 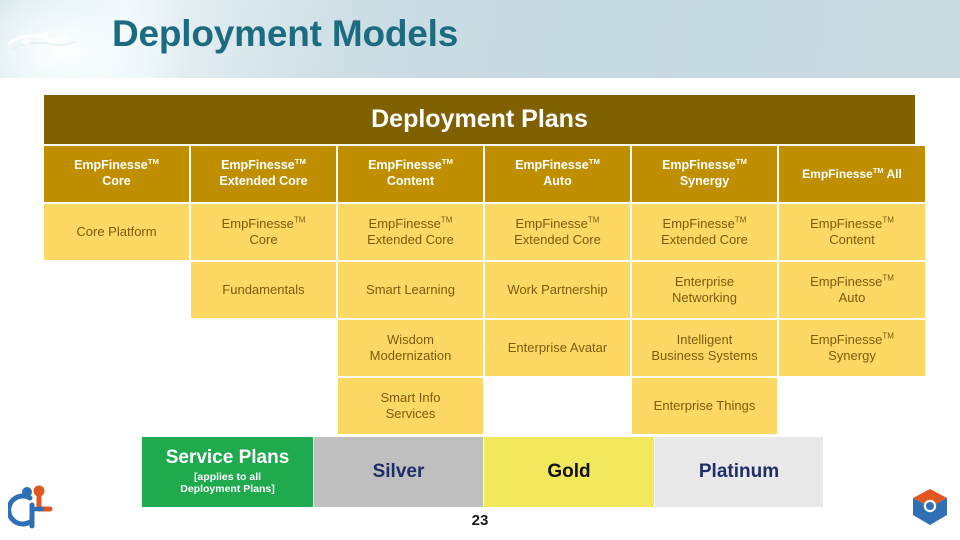 What do you see at coordinates (479, 119) in the screenshot?
I see `table-banner-title: Deployment Plans` at bounding box center [479, 119].